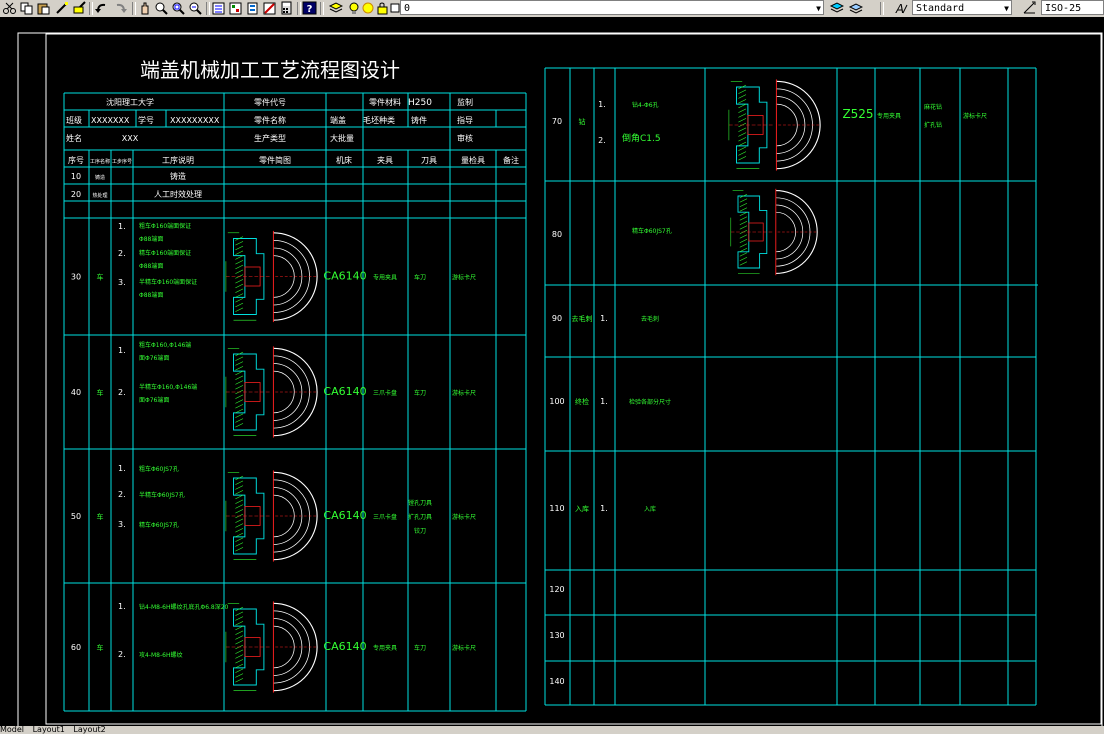 The height and width of the screenshot is (734, 1104). What do you see at coordinates (419, 120) in the screenshot?
I see `table-cell-text: 铸件` at bounding box center [419, 120].